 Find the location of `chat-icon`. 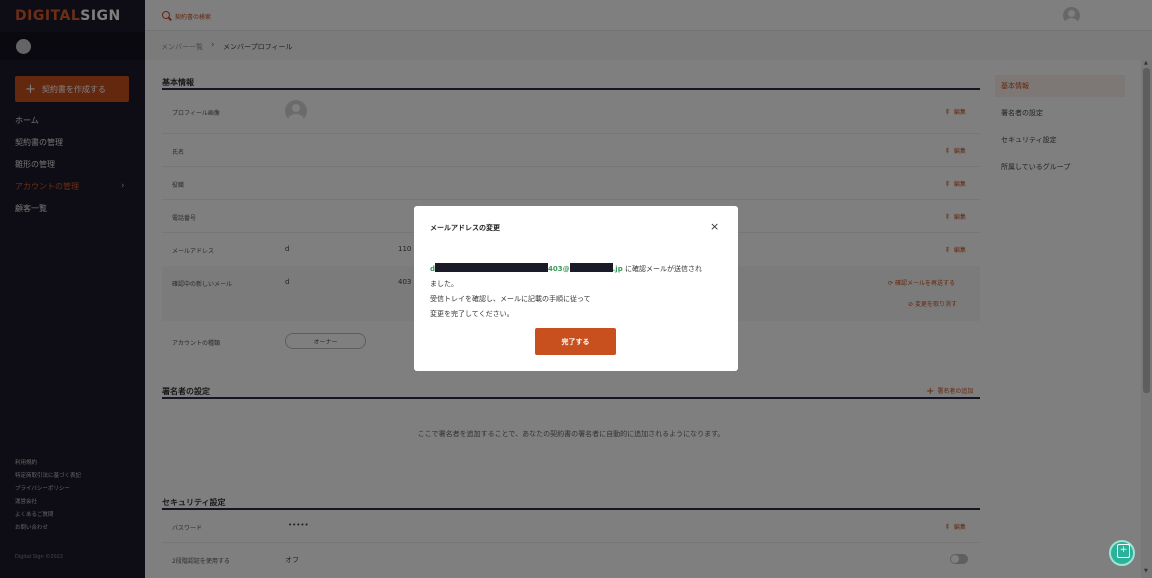

chat-icon is located at coordinates (1122, 553).